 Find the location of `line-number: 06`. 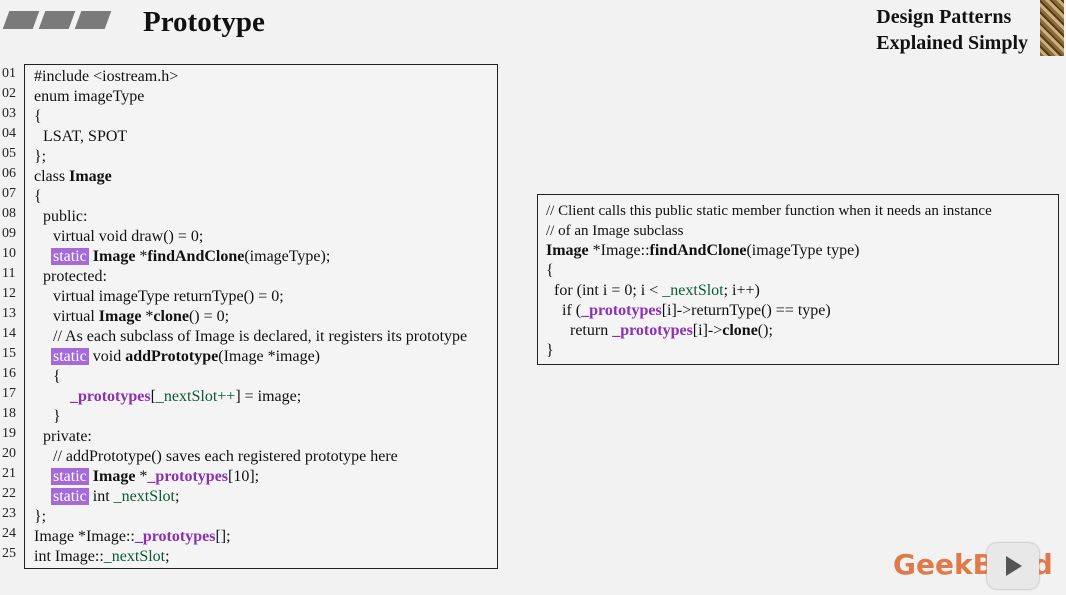

line-number: 06 is located at coordinates (9, 173).